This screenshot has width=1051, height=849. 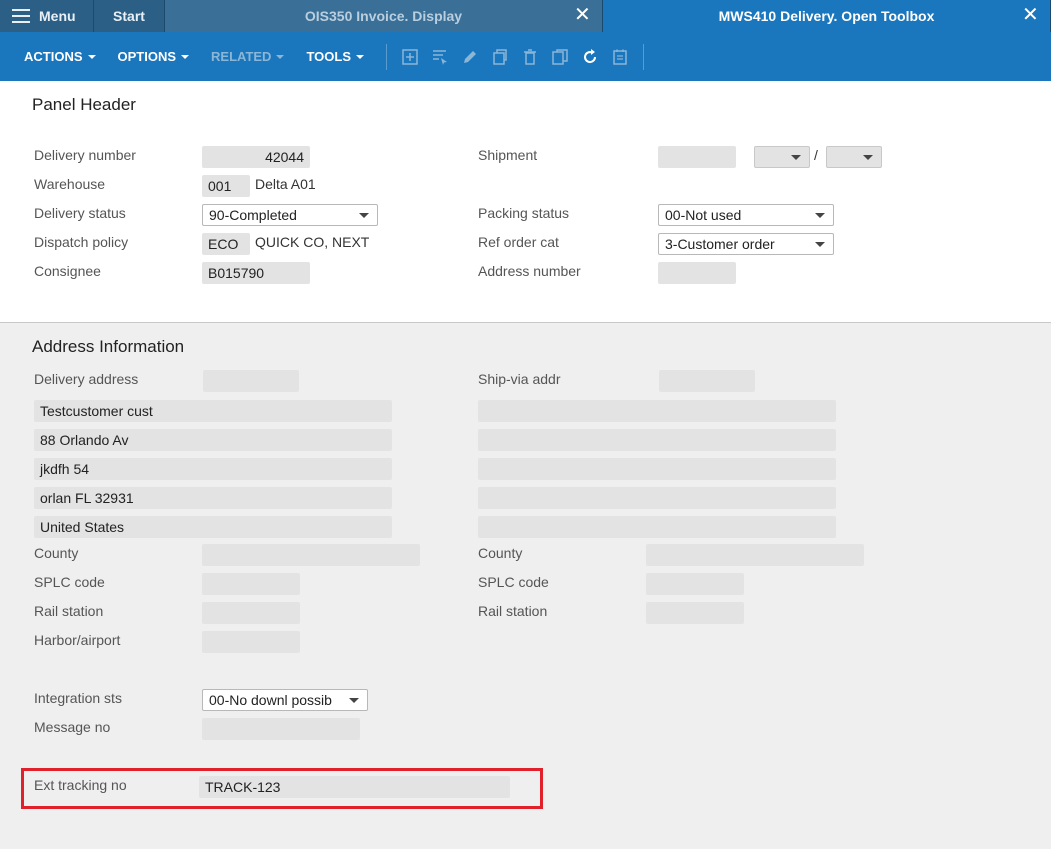 What do you see at coordinates (213, 411) in the screenshot?
I see `delivery-address-line-1: Testcustomer cust` at bounding box center [213, 411].